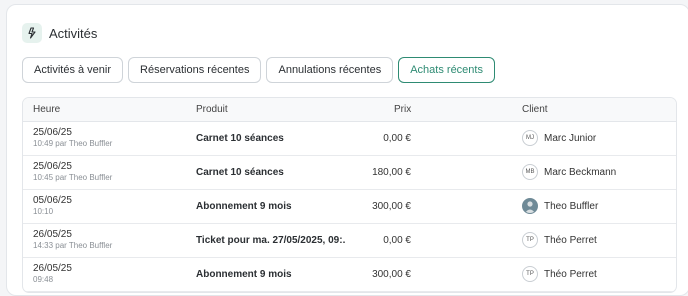  I want to click on row-time: 10:45 par Theo Buffler, so click(73, 177).